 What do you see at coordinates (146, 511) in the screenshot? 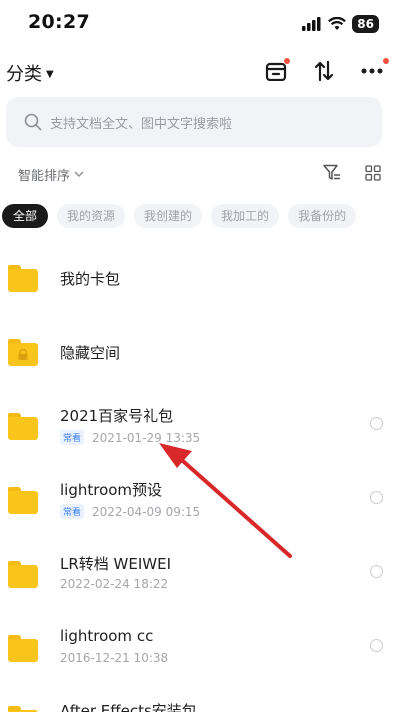
I see `file-date: 2022-04-09 09:15` at bounding box center [146, 511].